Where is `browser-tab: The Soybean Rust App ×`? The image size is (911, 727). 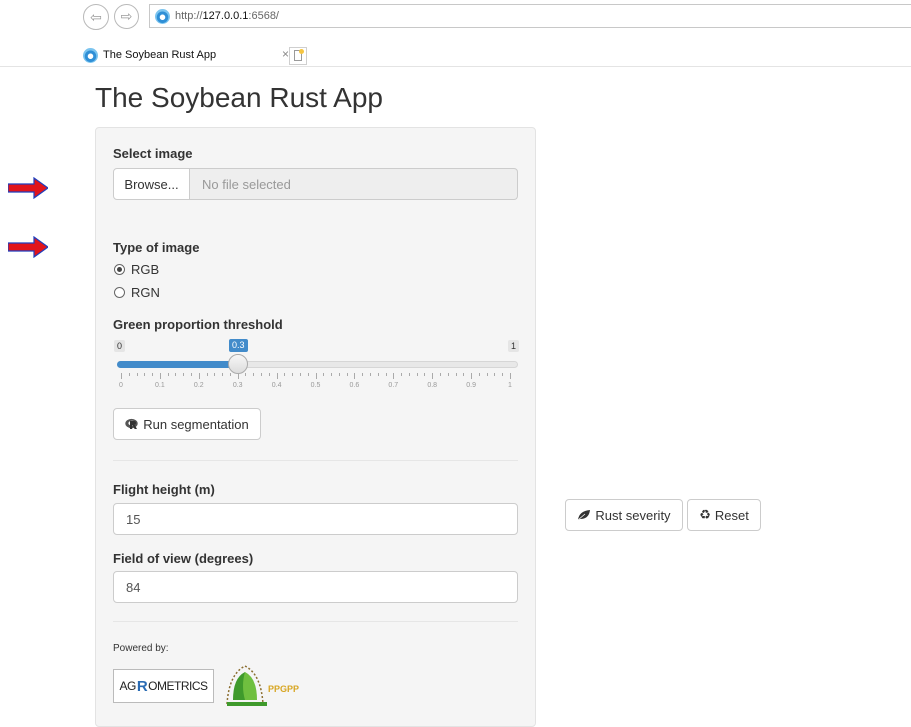
browser-tab: The Soybean Rust App × is located at coordinates (186, 55).